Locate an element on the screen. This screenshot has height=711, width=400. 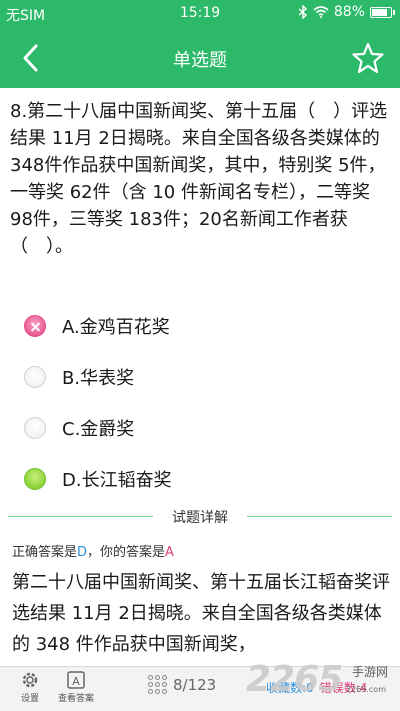
user-answer: A is located at coordinates (169, 552).